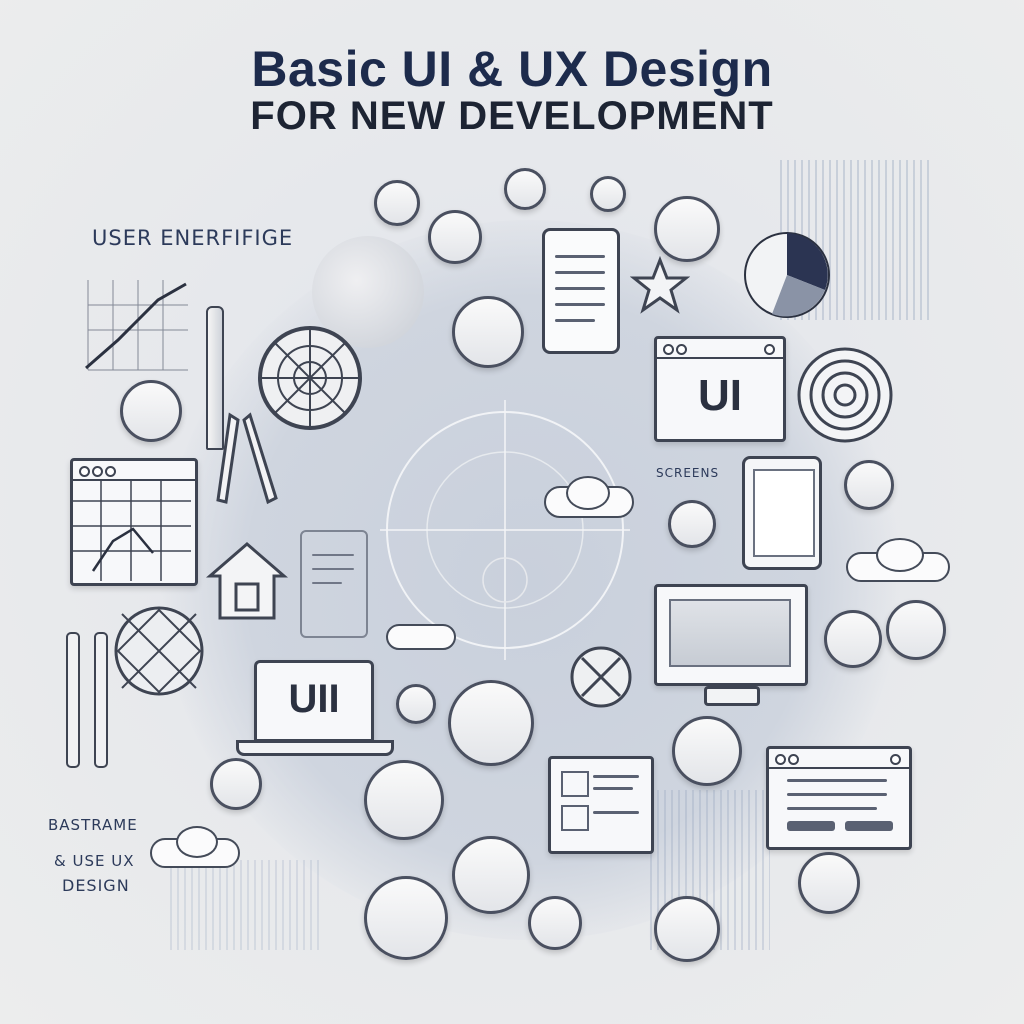 The width and height of the screenshot is (1024, 1024). What do you see at coordinates (581, 291) in the screenshot?
I see `mobile-document-icon` at bounding box center [581, 291].